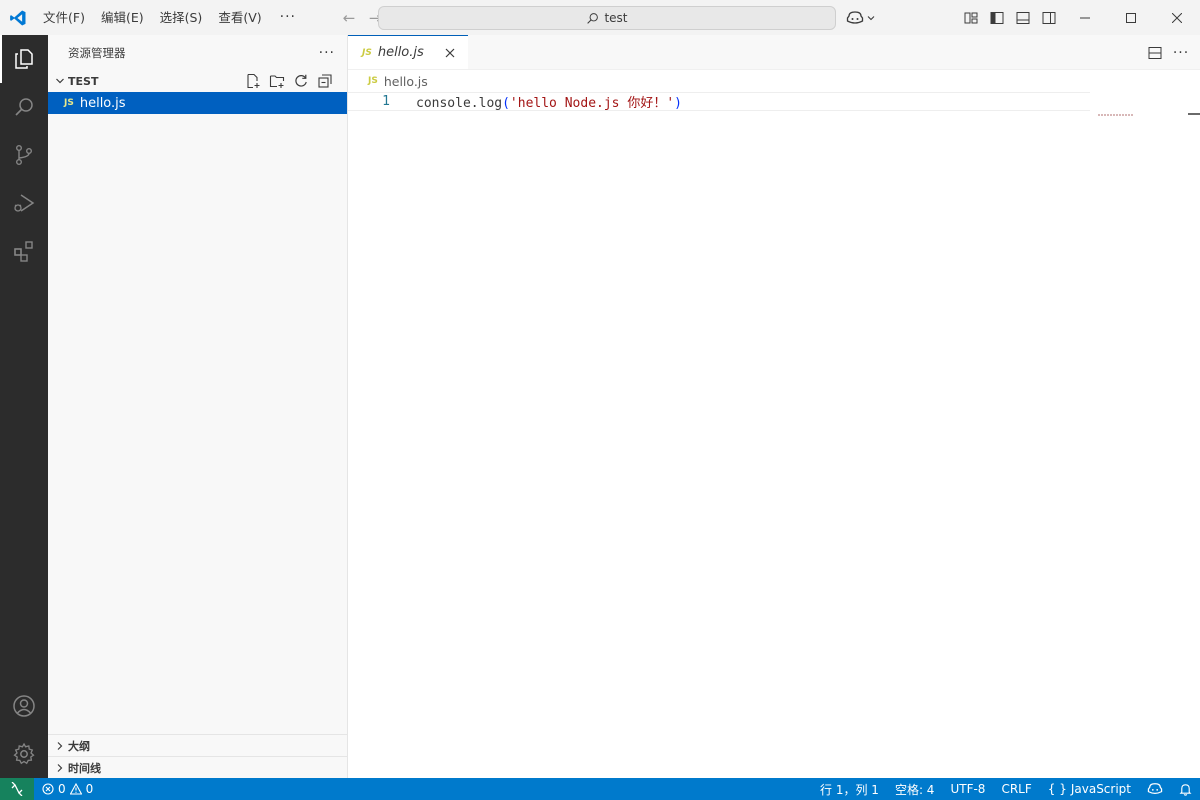 Image resolution: width=1200 pixels, height=800 pixels. Describe the element at coordinates (122, 17) in the screenshot. I see `menu-edit: 编辑(E)` at that location.